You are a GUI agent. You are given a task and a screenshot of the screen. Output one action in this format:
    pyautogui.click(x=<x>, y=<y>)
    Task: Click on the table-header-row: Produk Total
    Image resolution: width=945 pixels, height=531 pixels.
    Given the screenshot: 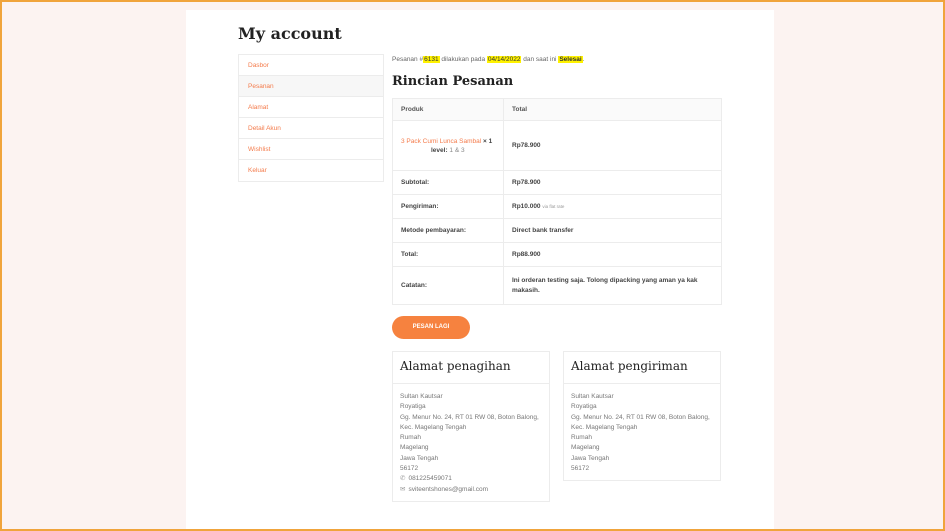 What is the action you would take?
    pyautogui.click(x=557, y=109)
    